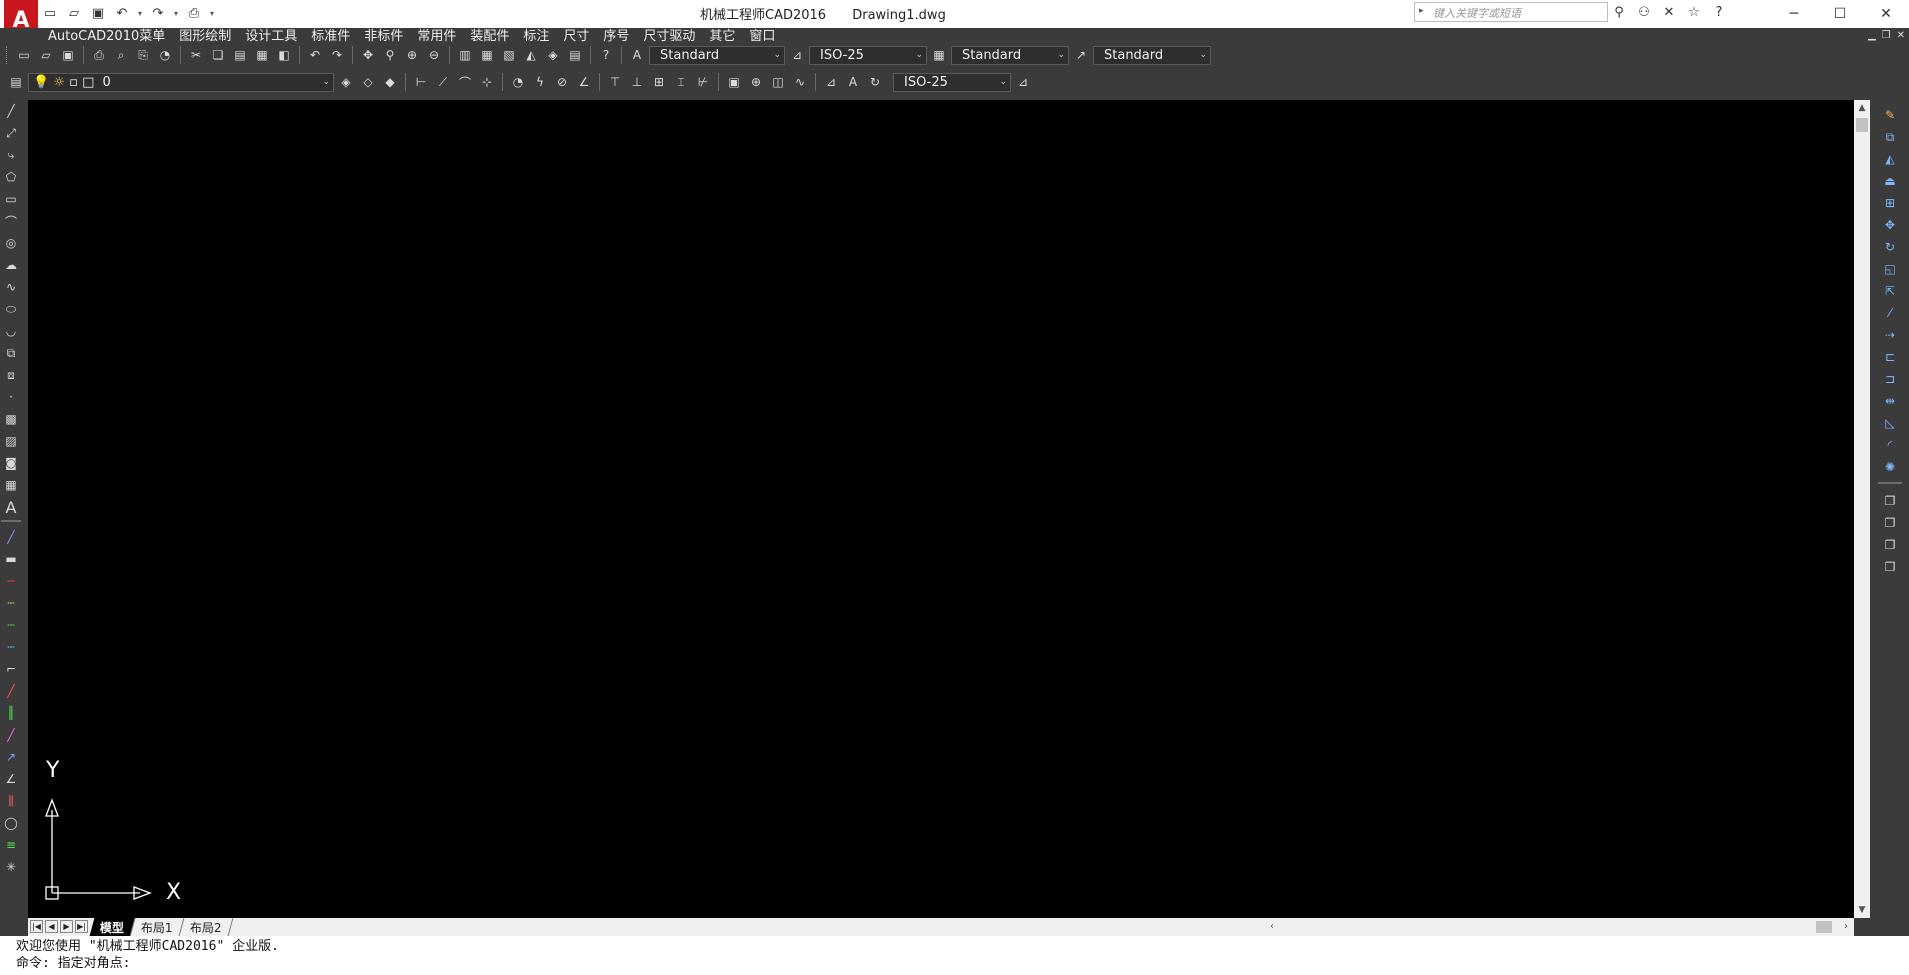 This screenshot has width=1909, height=975. I want to click on centerline-icon: ╱, so click(11, 735).